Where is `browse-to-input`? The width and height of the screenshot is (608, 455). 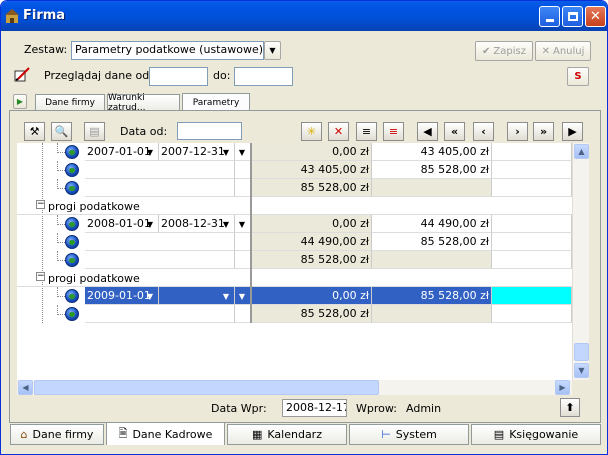 browse-to-input is located at coordinates (263, 76).